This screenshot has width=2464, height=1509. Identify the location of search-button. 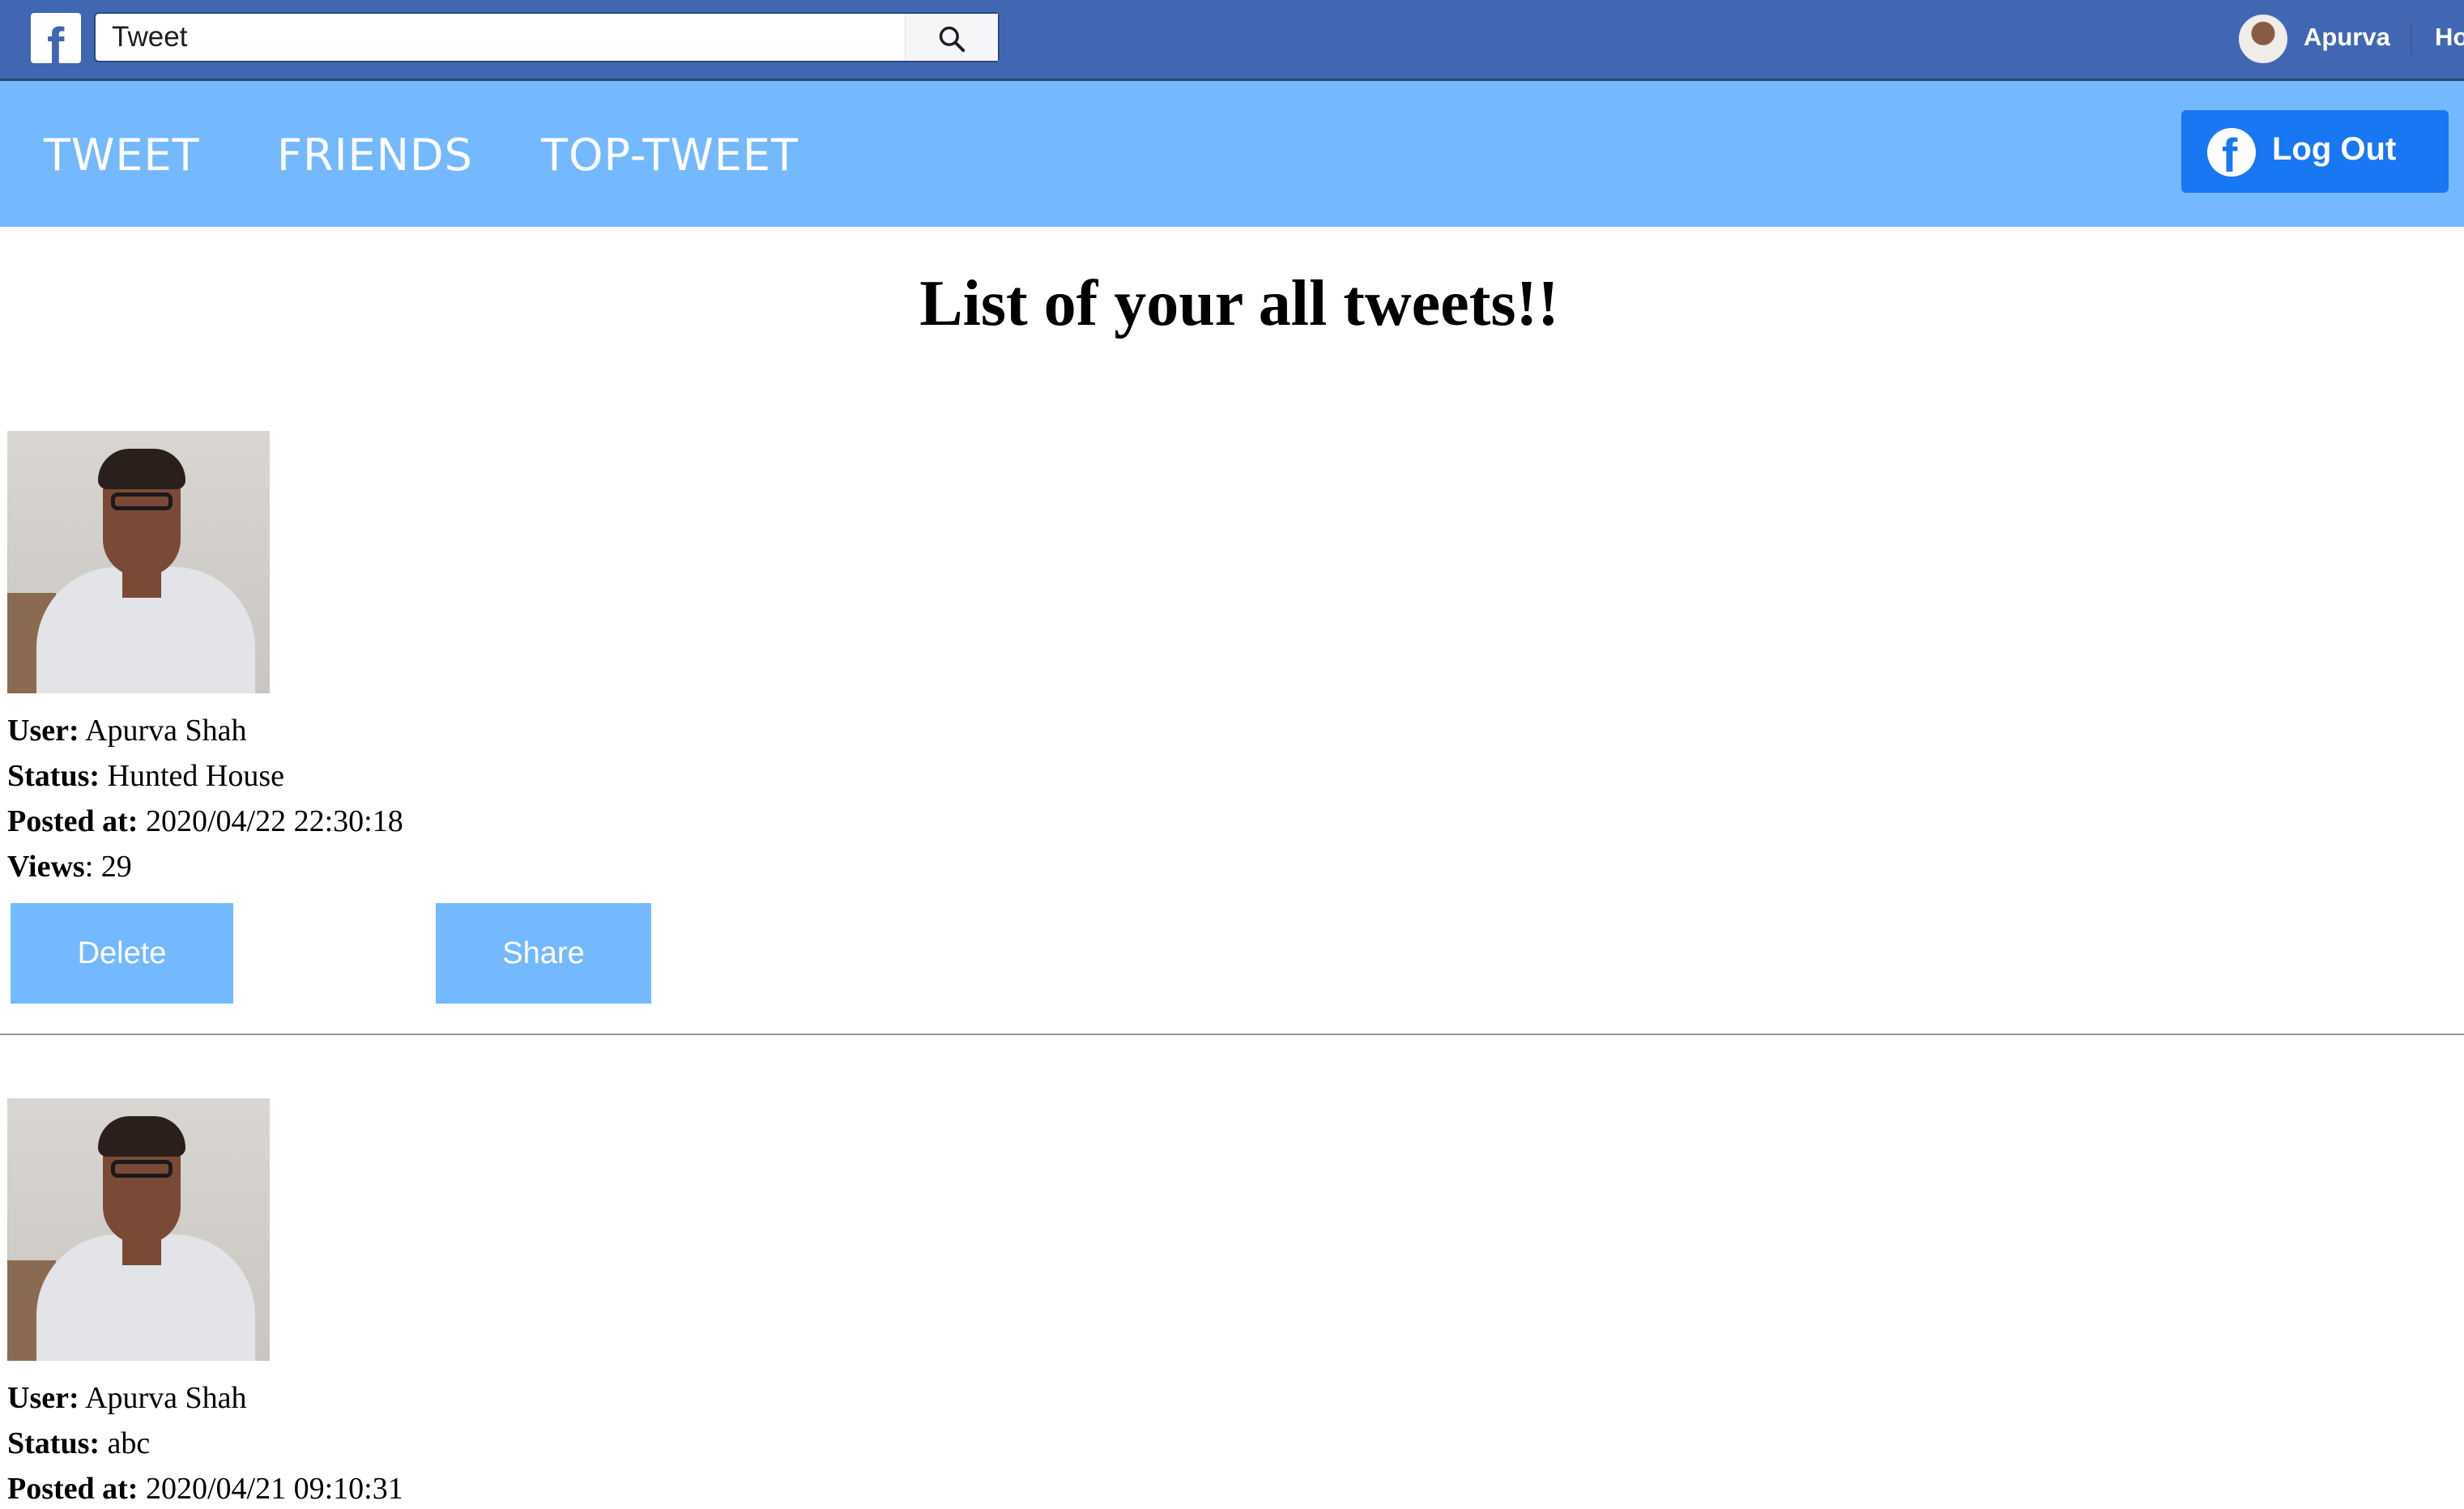
(951, 38).